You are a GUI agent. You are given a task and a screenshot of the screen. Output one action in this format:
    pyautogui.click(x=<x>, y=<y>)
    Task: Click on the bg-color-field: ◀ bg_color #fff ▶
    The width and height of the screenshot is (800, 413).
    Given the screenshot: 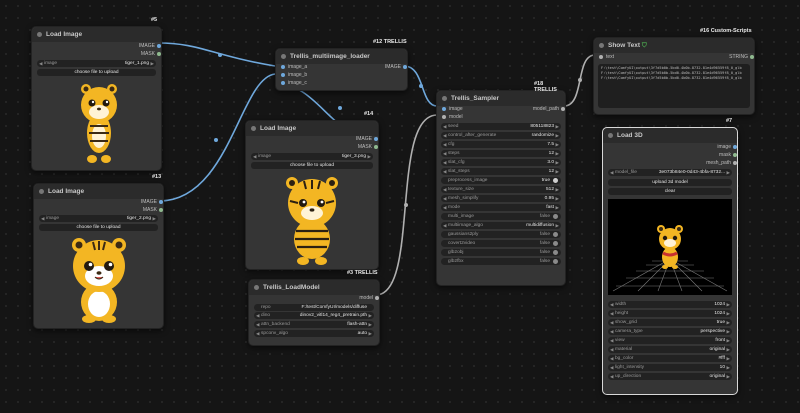 What is the action you would take?
    pyautogui.click(x=670, y=358)
    